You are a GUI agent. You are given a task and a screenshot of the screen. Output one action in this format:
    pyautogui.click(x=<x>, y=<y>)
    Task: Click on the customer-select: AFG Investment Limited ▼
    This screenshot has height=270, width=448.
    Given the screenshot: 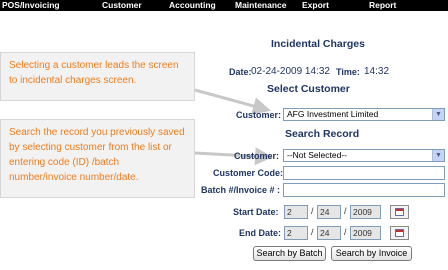 What is the action you would take?
    pyautogui.click(x=364, y=114)
    